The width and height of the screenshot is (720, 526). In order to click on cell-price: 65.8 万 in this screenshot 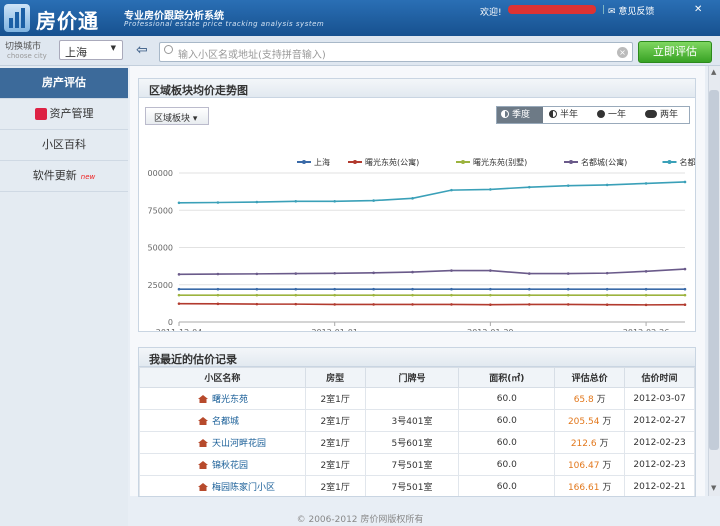, I will do `click(590, 398)`.